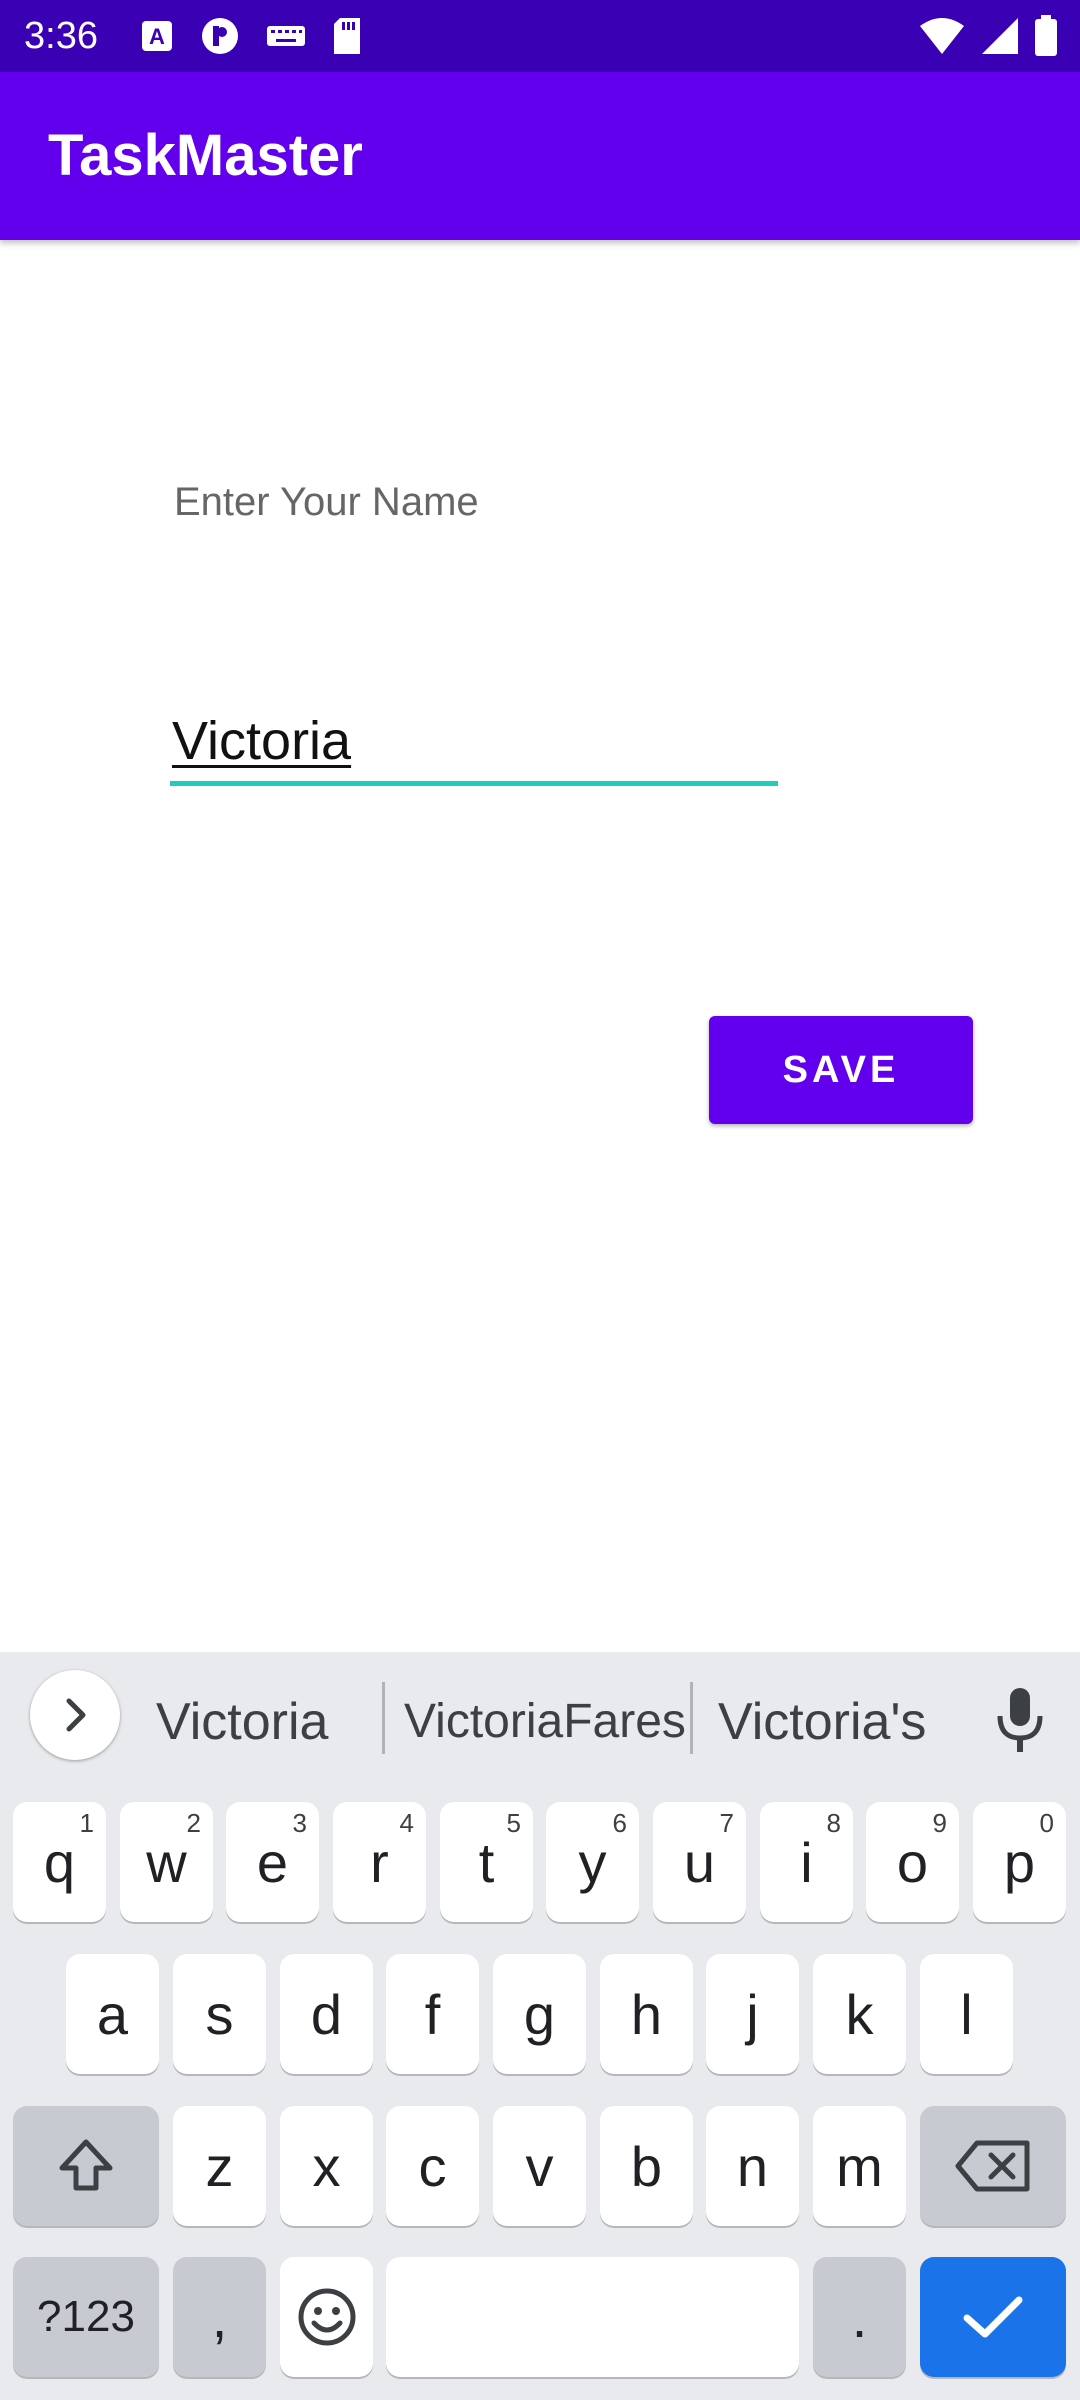 This screenshot has width=1080, height=2400. I want to click on name-label: Enter Your Name, so click(326, 502).